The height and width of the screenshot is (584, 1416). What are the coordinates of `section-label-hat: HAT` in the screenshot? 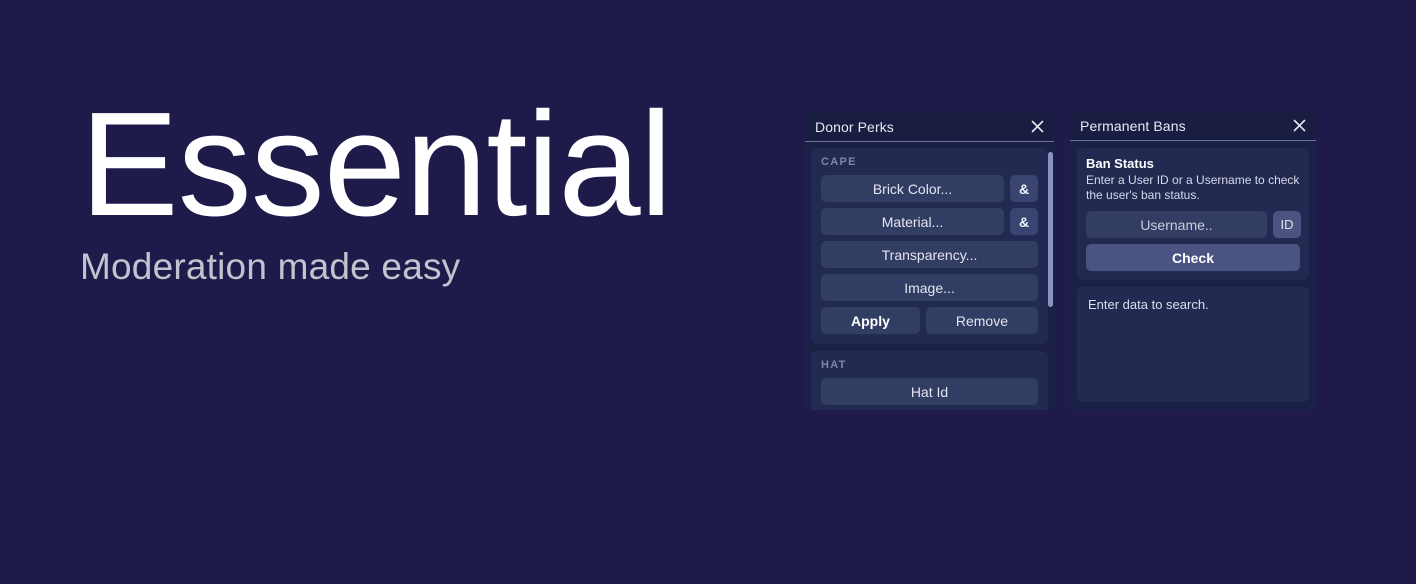 It's located at (834, 365).